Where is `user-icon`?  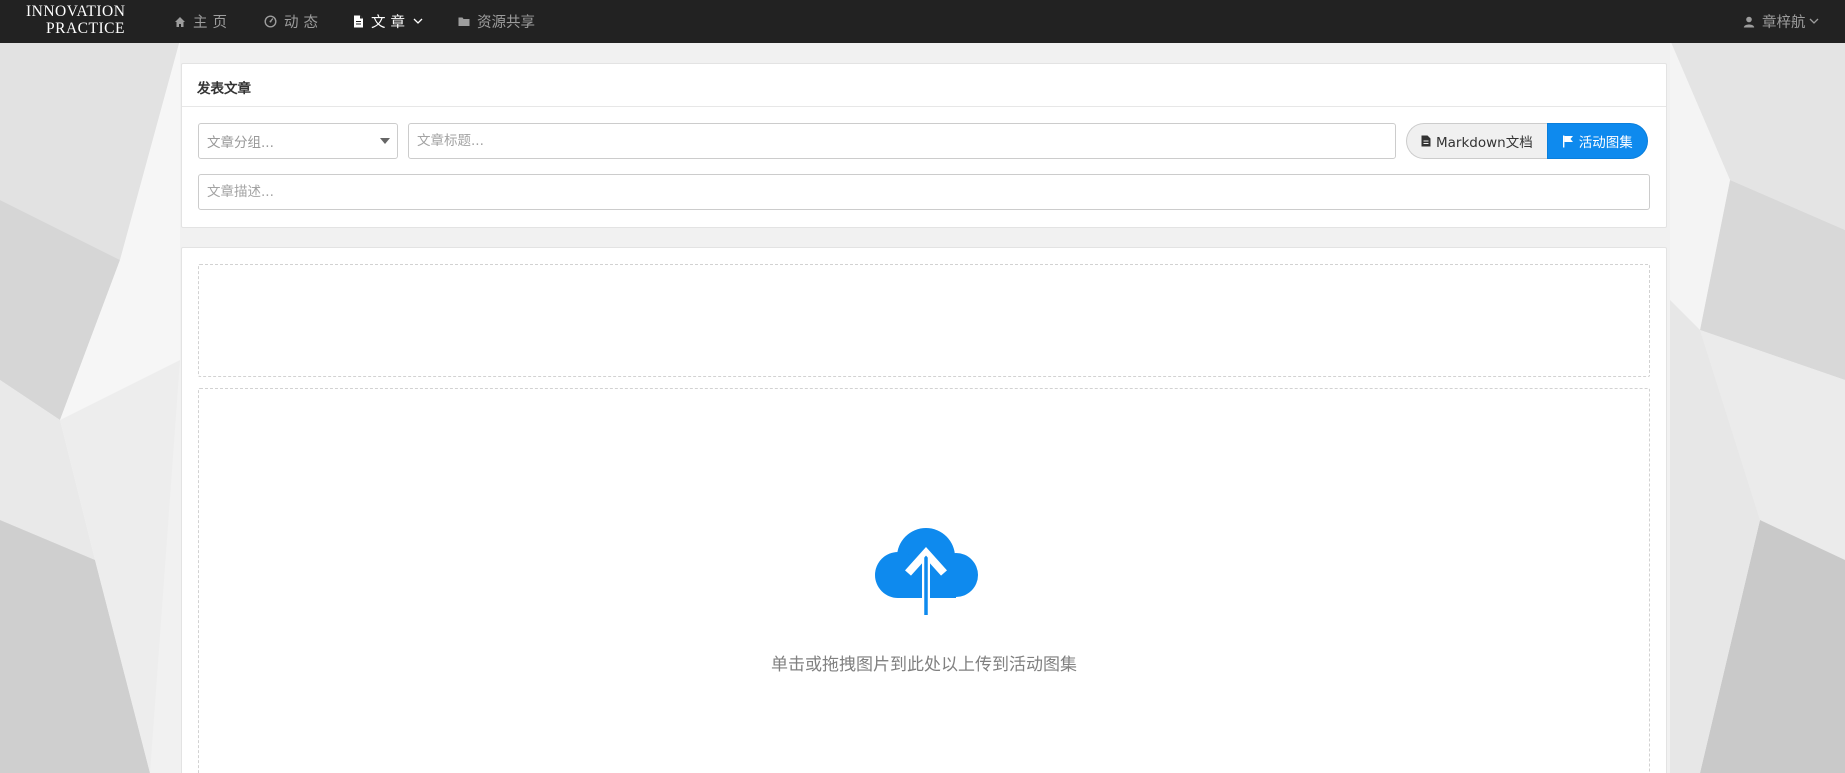 user-icon is located at coordinates (1749, 22).